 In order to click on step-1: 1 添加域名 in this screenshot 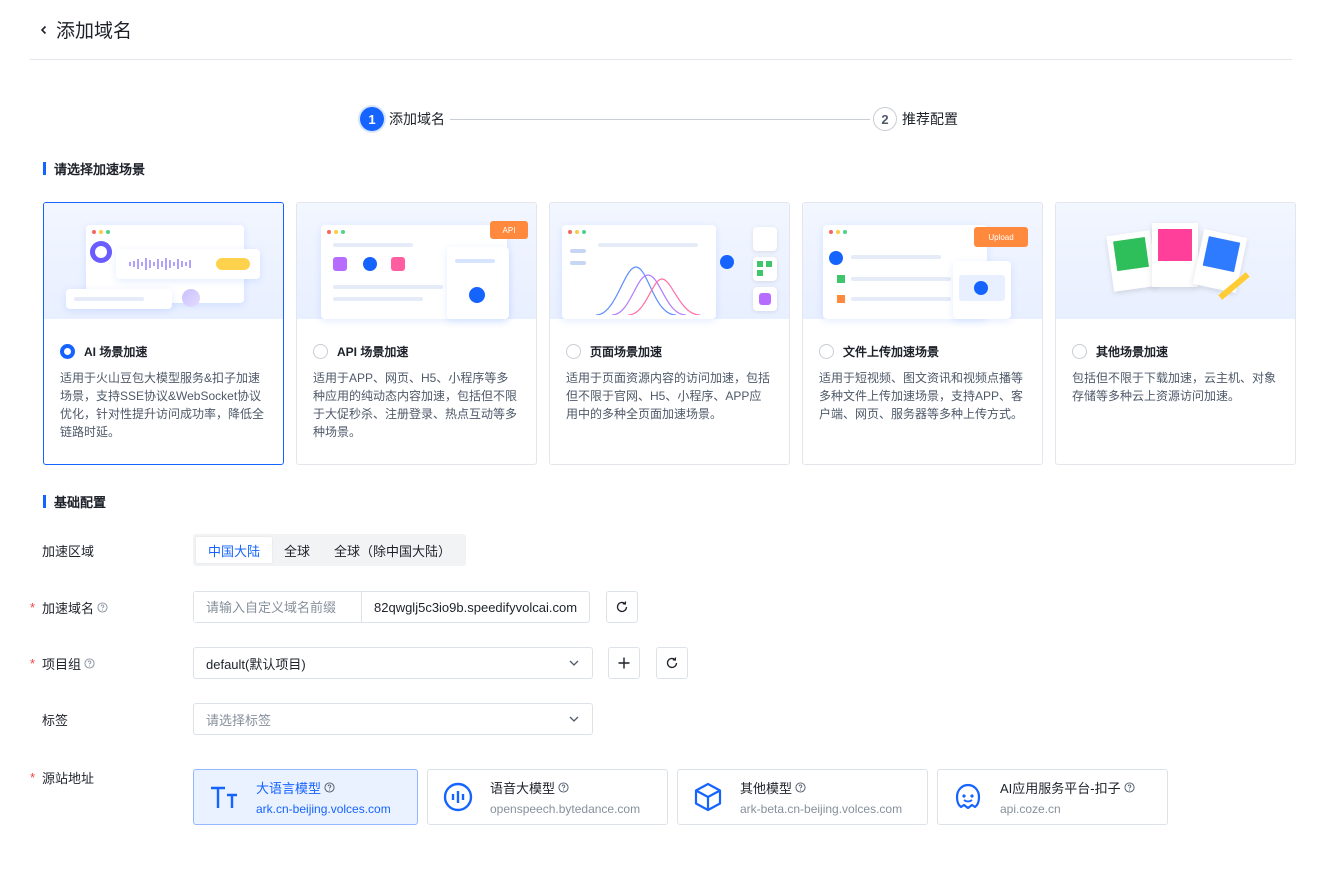, I will do `click(402, 119)`.